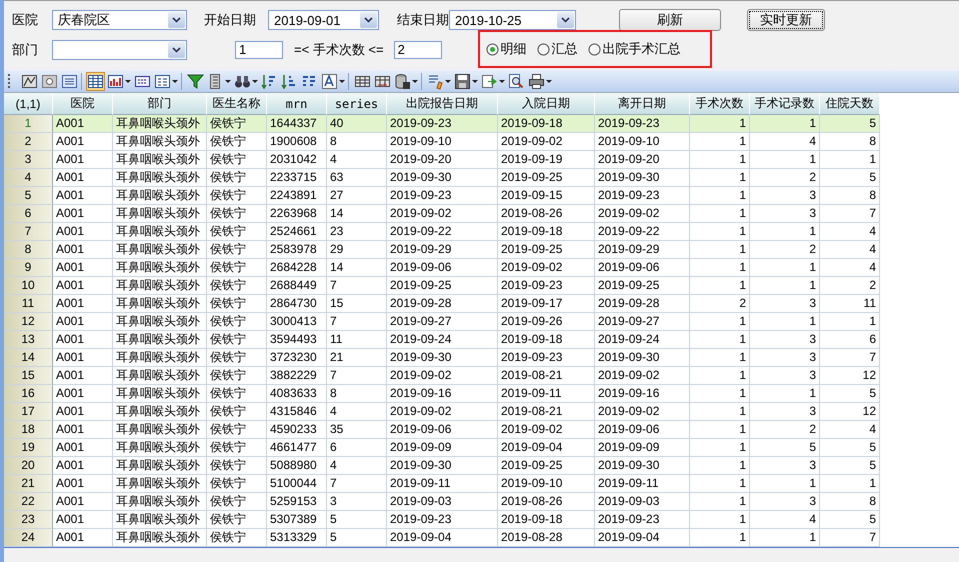 The image size is (959, 562). What do you see at coordinates (357, 250) in the screenshot?
I see `table-cell: 29` at bounding box center [357, 250].